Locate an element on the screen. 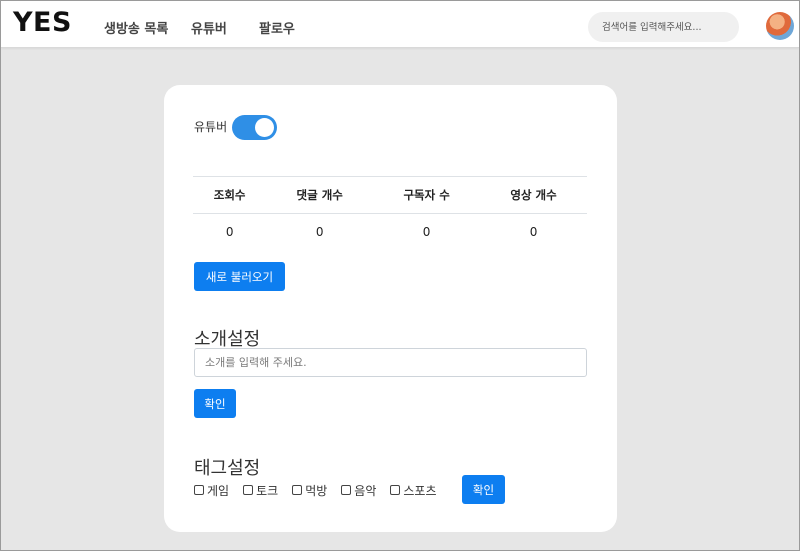  tag-label: 토크 is located at coordinates (267, 490).